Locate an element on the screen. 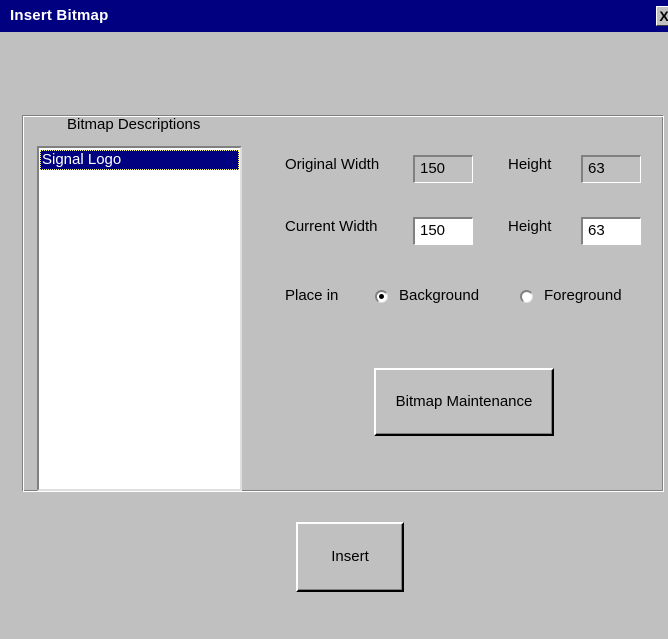 Image resolution: width=668 pixels, height=639 pixels. original-height-label: Height is located at coordinates (530, 164).